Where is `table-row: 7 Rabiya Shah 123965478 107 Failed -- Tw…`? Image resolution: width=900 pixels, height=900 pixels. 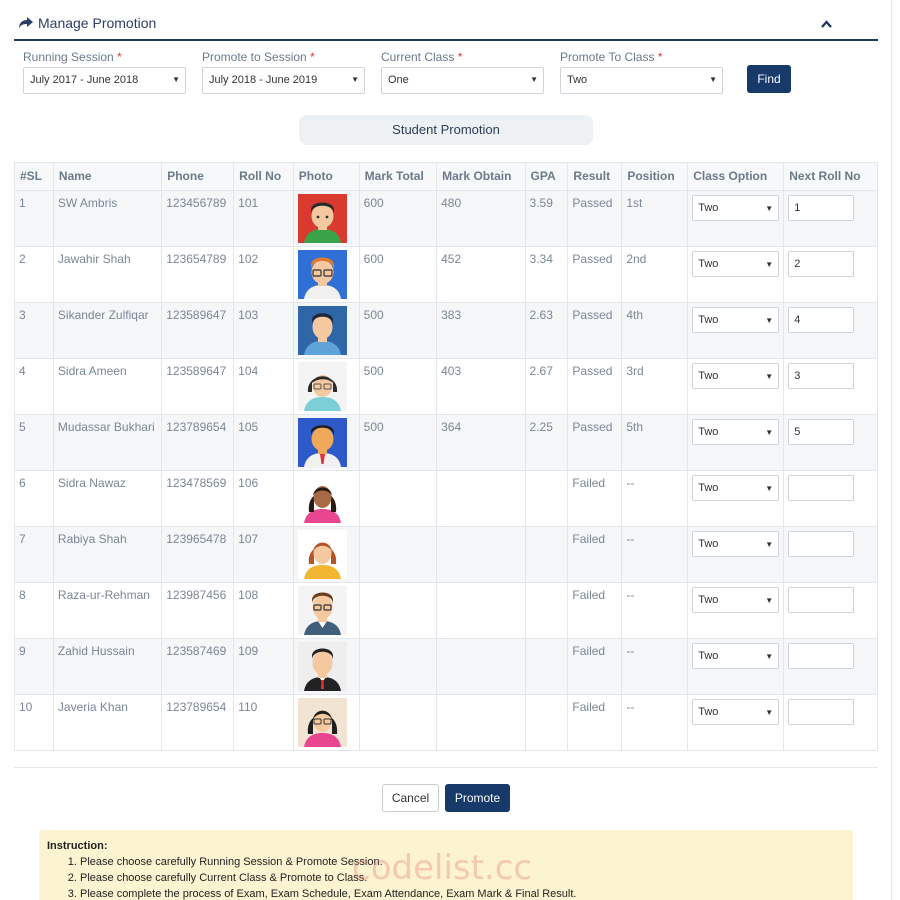
table-row: 7 Rabiya Shah 123965478 107 Failed -- Tw… is located at coordinates (446, 554).